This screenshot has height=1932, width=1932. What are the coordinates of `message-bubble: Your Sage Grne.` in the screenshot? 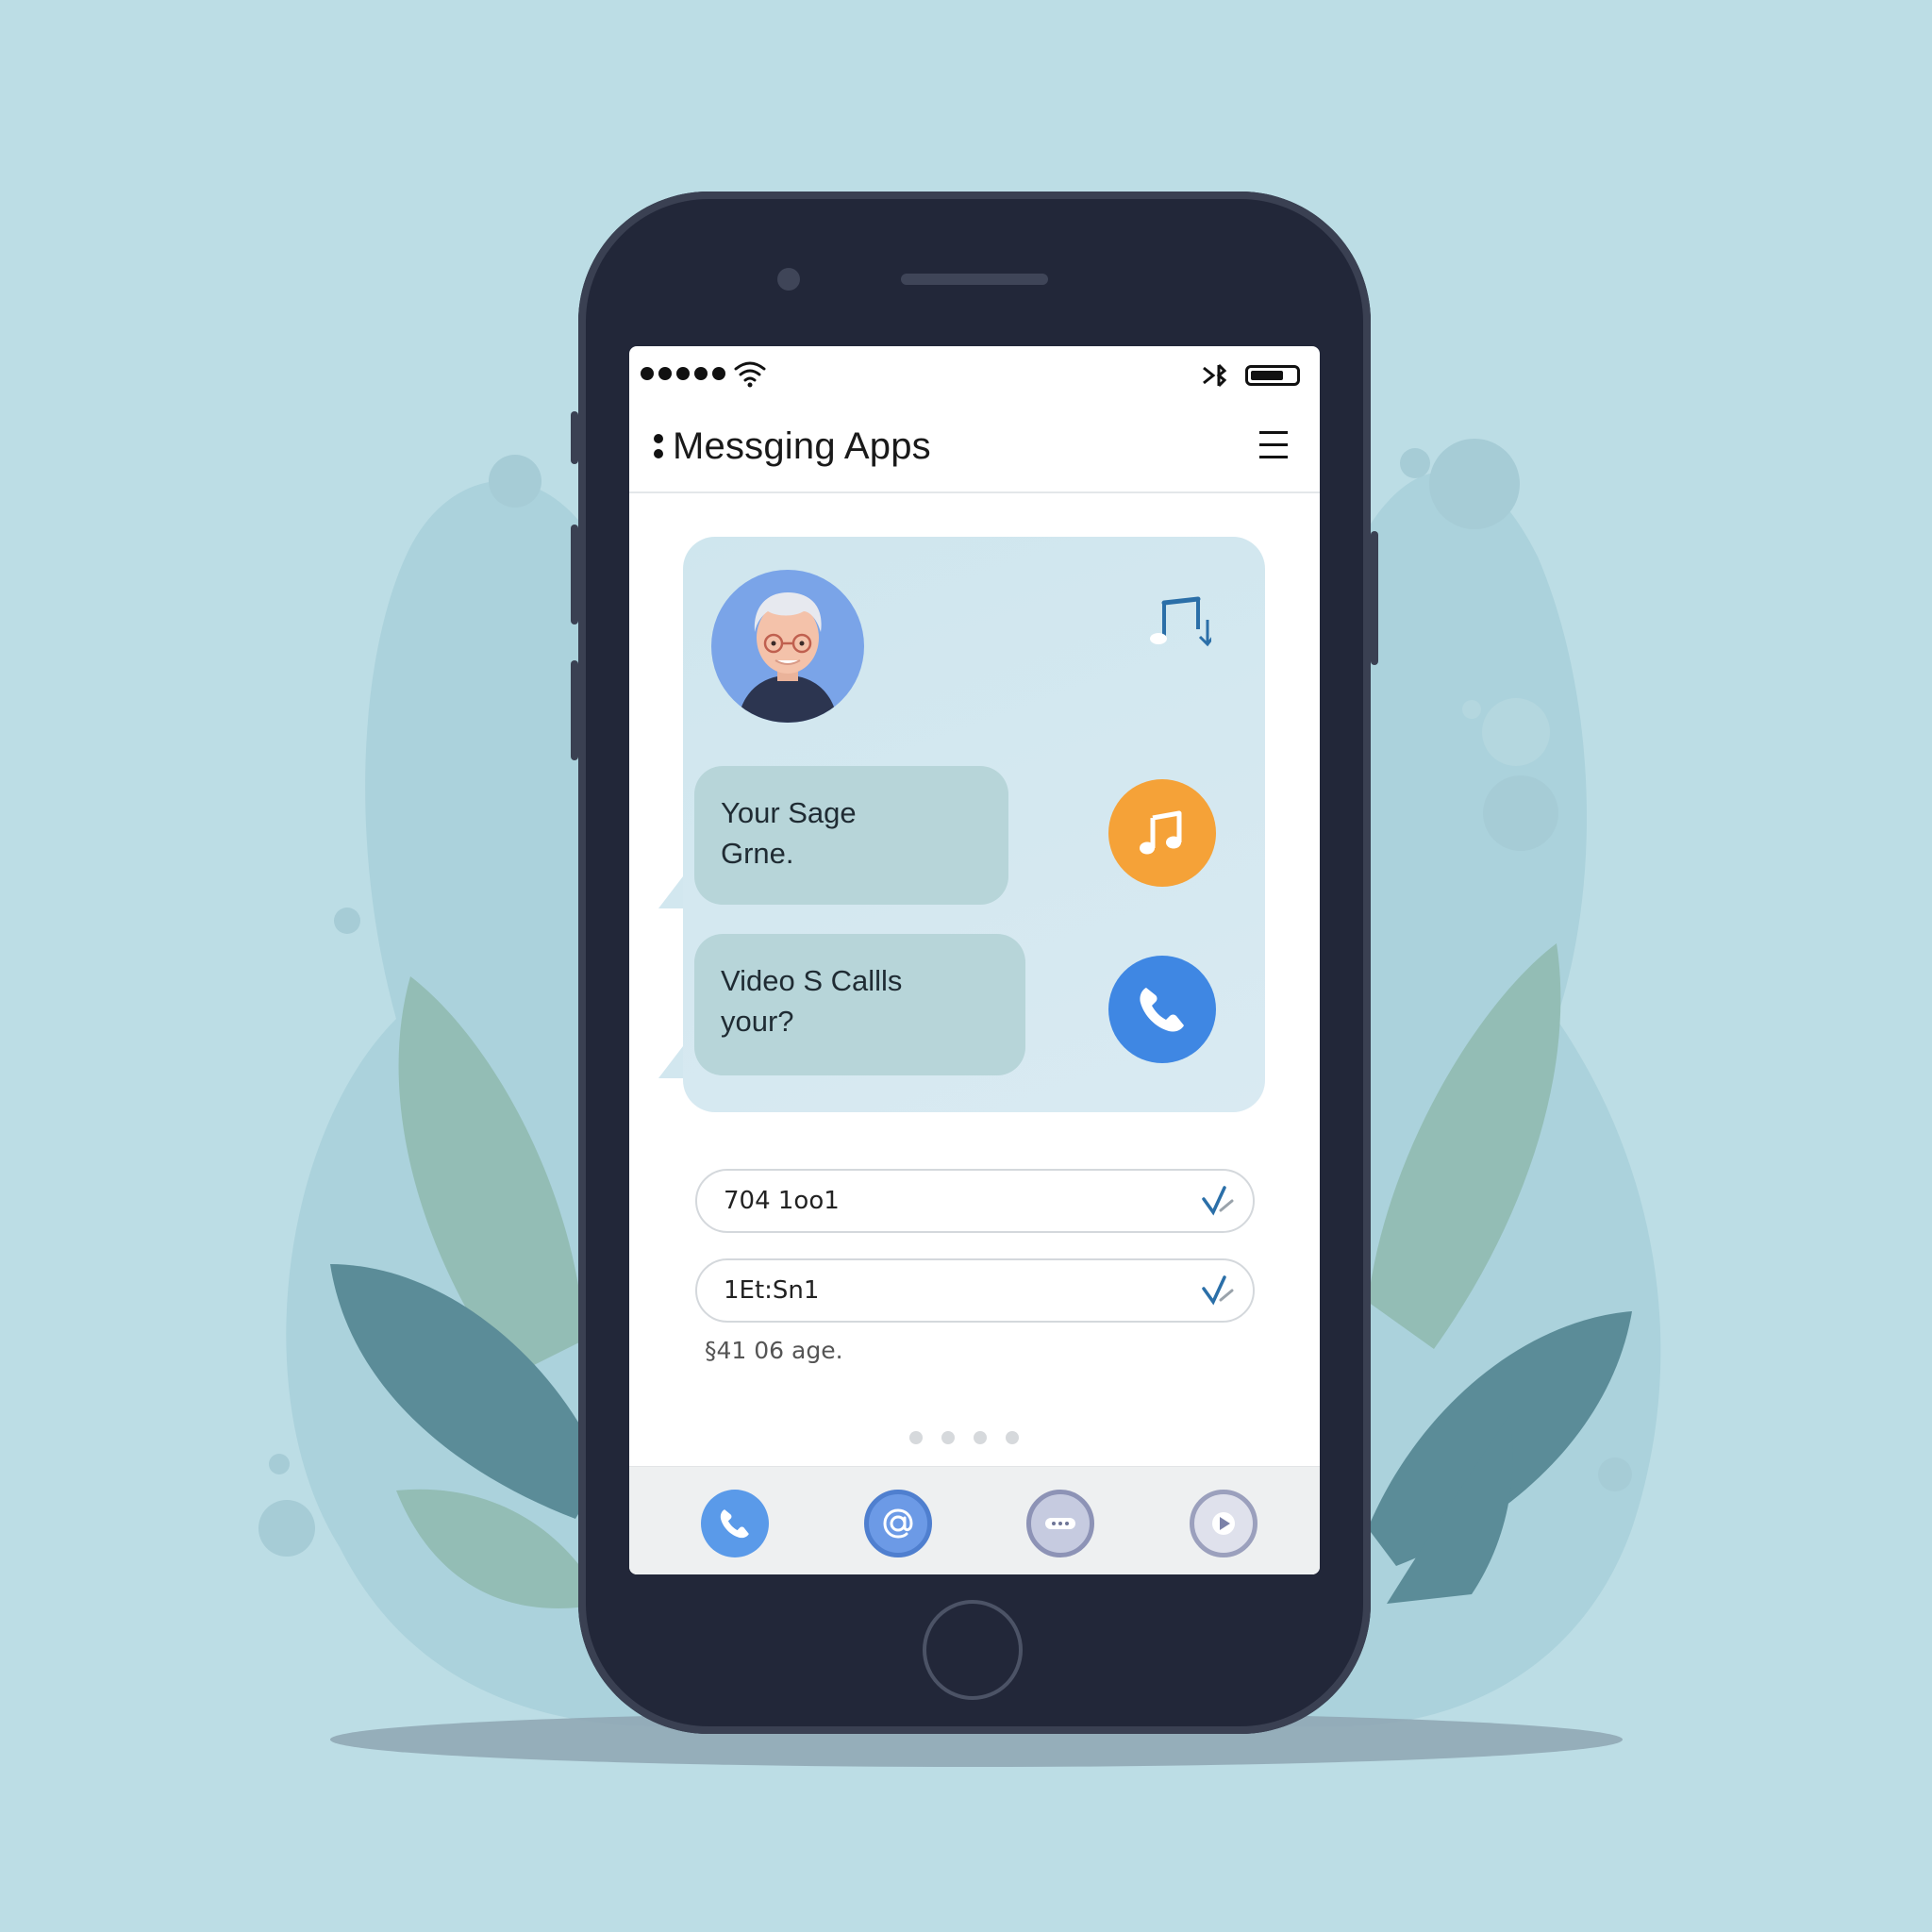 It's located at (851, 835).